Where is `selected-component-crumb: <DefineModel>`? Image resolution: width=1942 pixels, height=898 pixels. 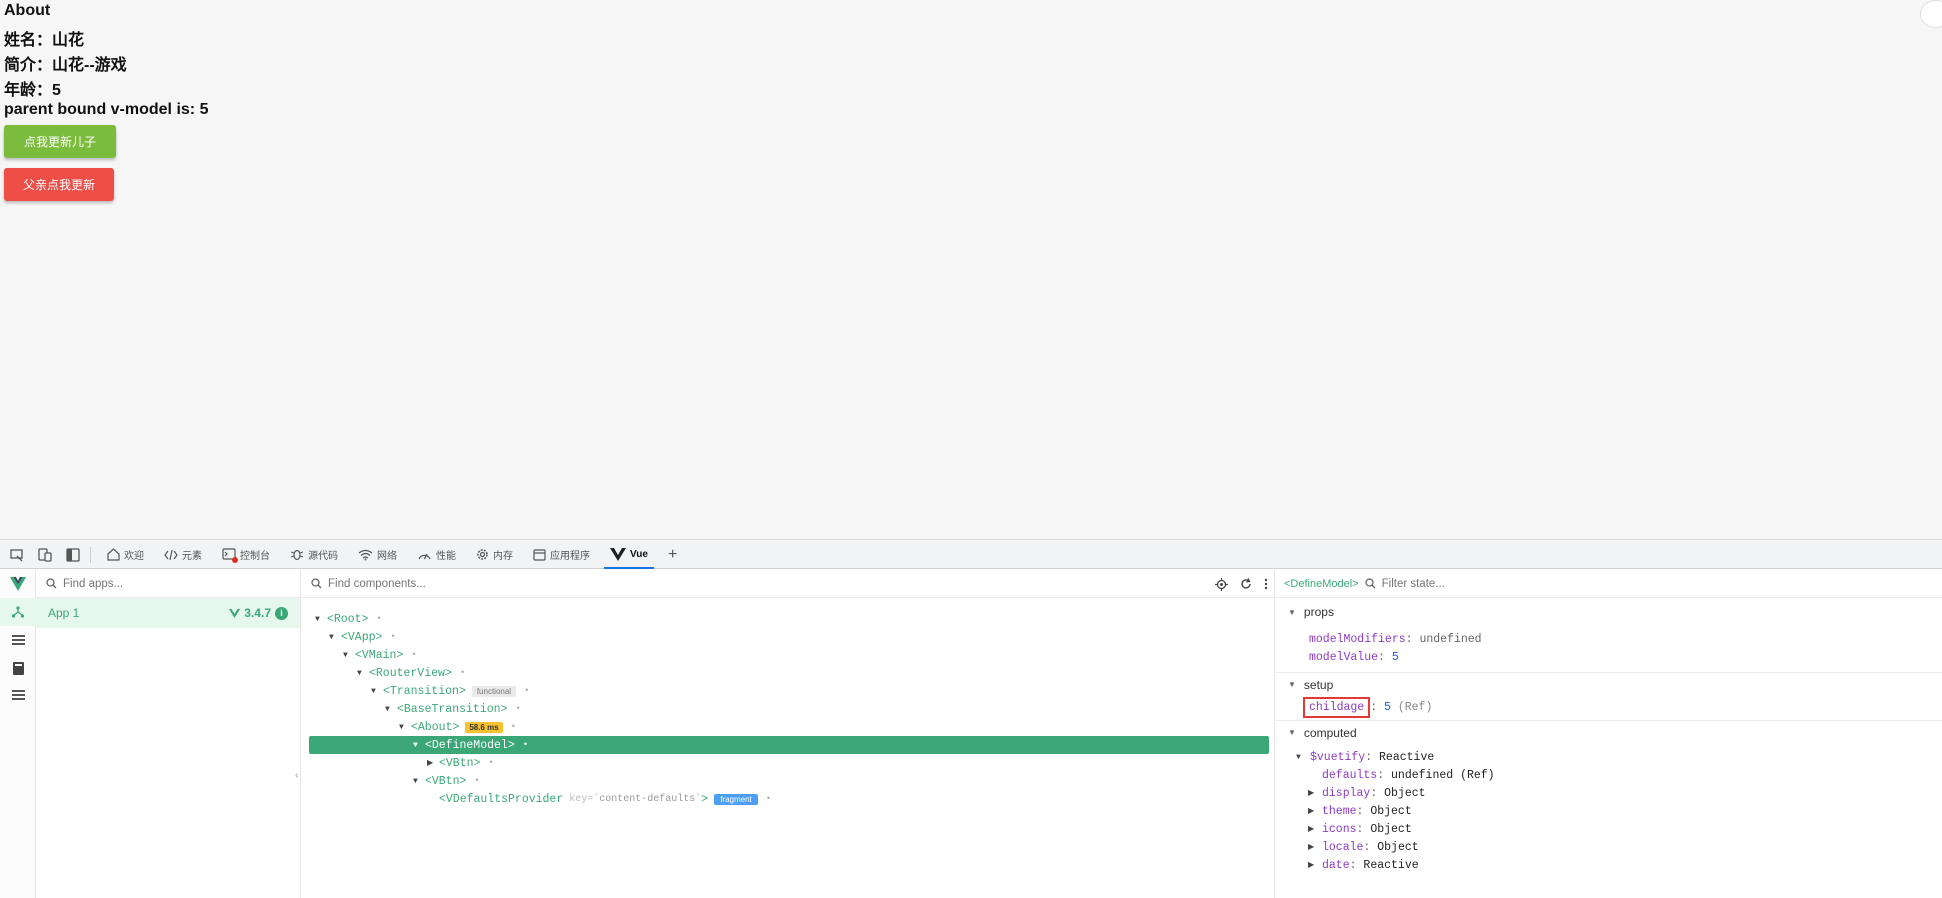
selected-component-crumb: <DefineModel> is located at coordinates (1321, 584).